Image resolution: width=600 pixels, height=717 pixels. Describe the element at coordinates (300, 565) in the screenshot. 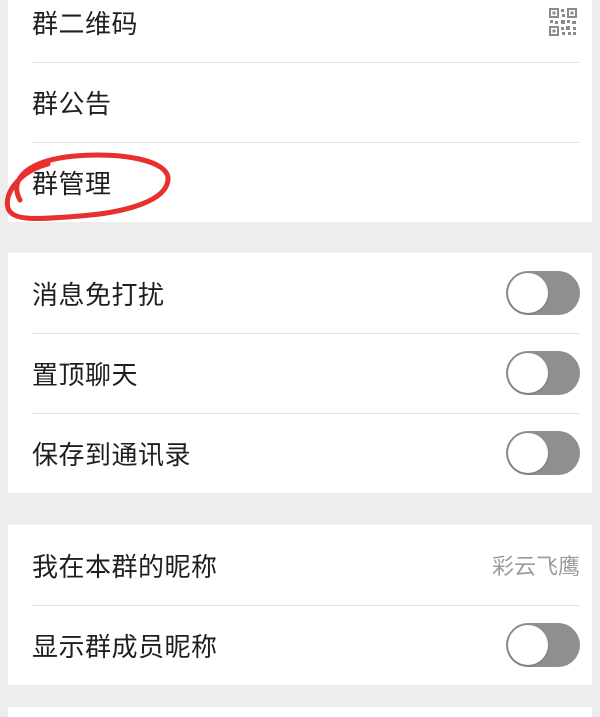

I see `my-nickname-row: 我在本群的昵称 彩云飞鹰` at that location.